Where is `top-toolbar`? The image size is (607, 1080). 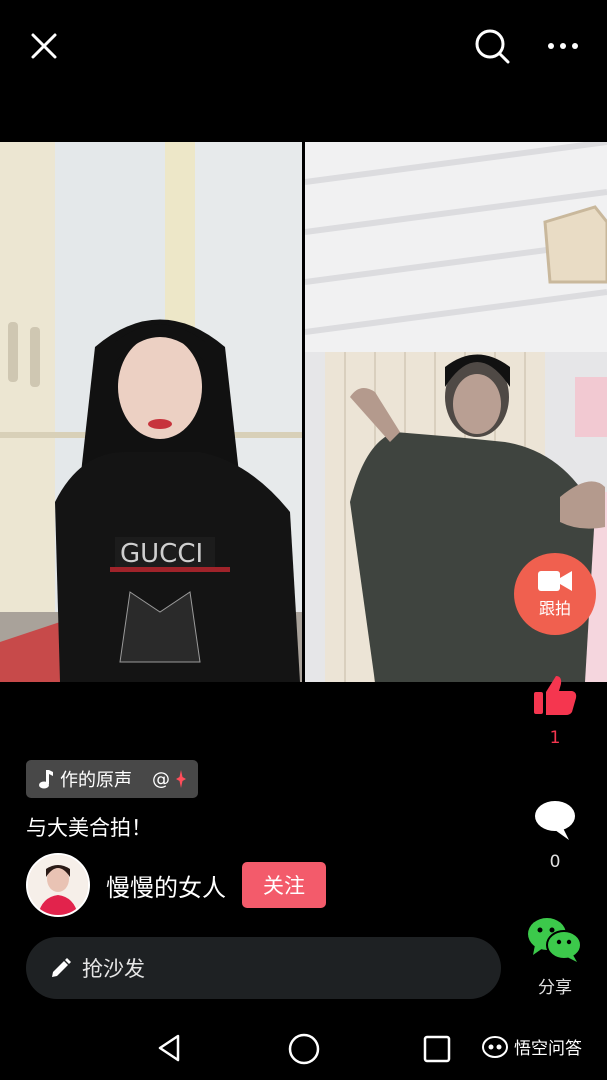 top-toolbar is located at coordinates (303, 47).